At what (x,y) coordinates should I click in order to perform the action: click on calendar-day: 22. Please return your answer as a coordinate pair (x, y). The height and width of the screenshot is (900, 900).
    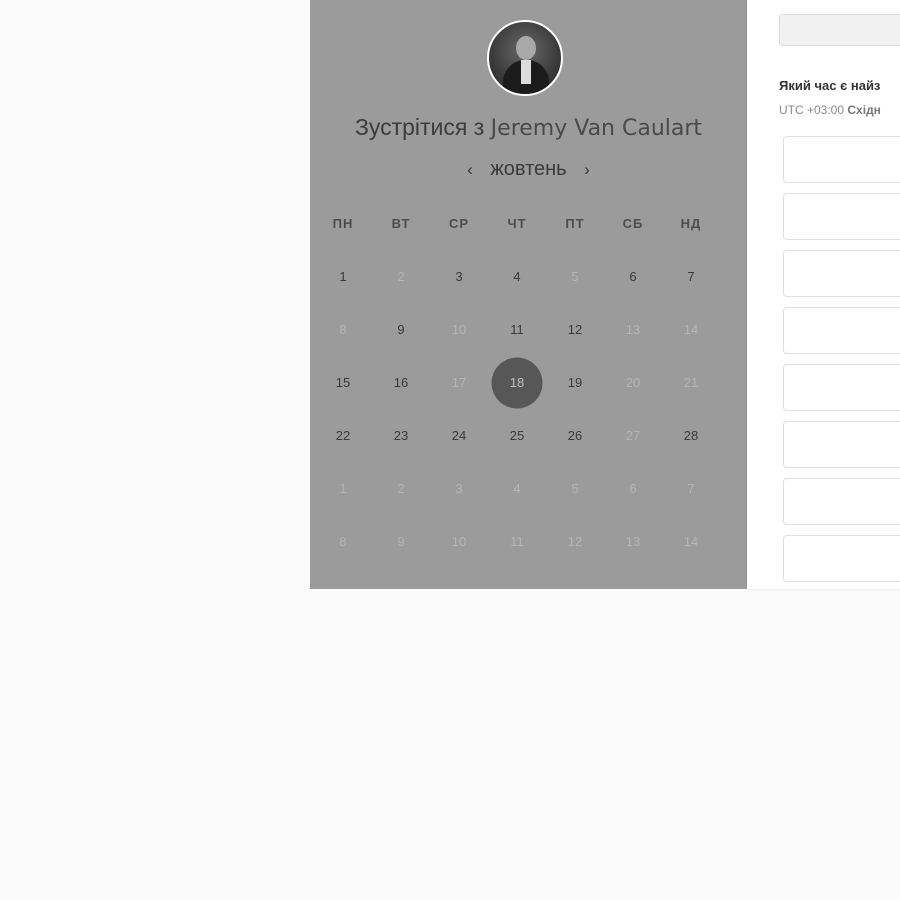
    Looking at the image, I should click on (343, 435).